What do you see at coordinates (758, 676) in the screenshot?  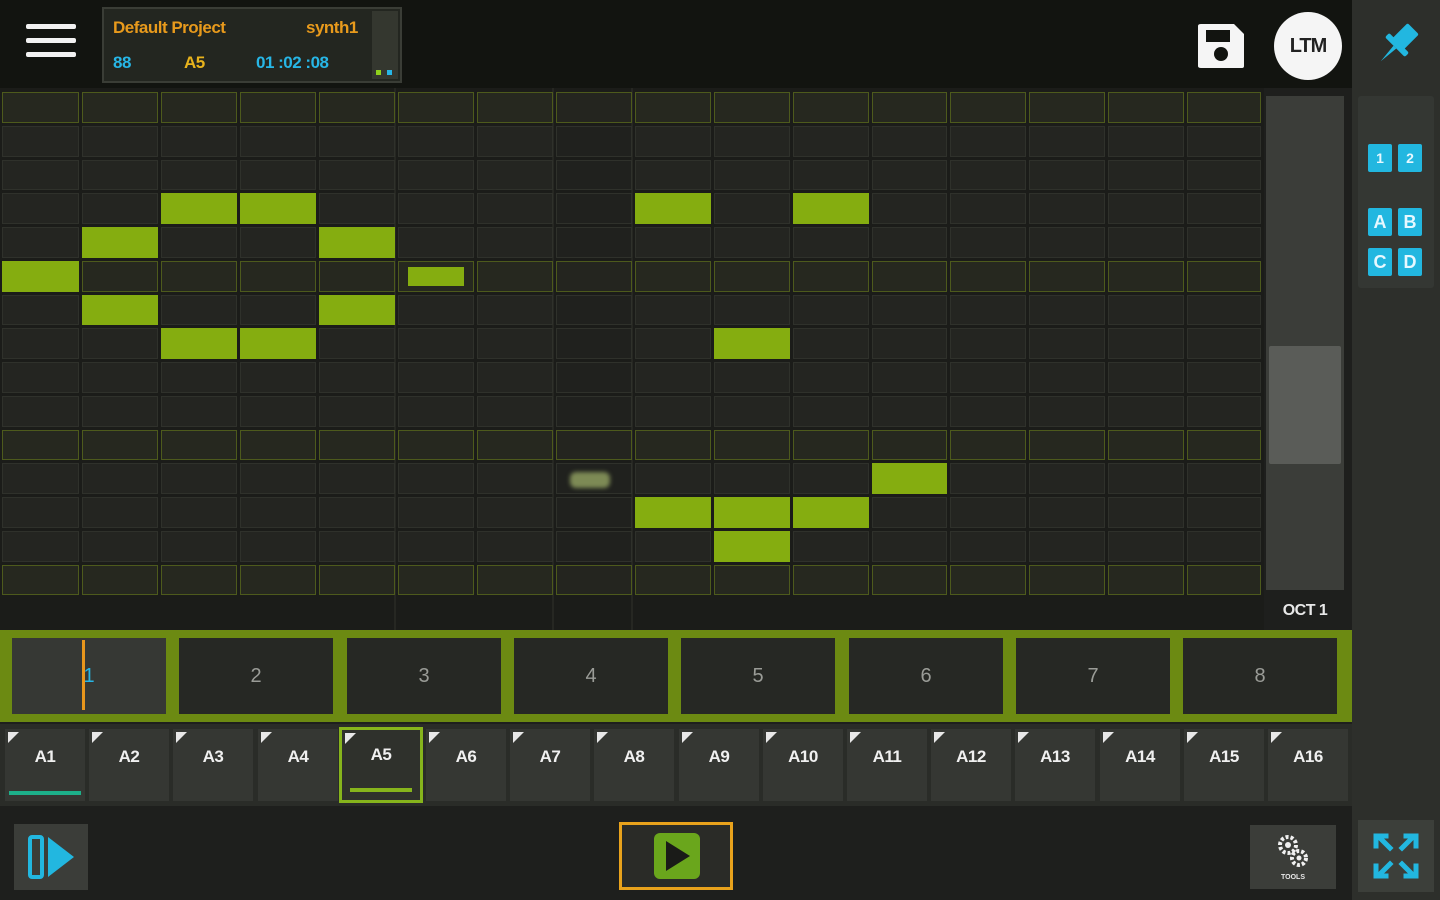 I see `bar-button-5: 5` at bounding box center [758, 676].